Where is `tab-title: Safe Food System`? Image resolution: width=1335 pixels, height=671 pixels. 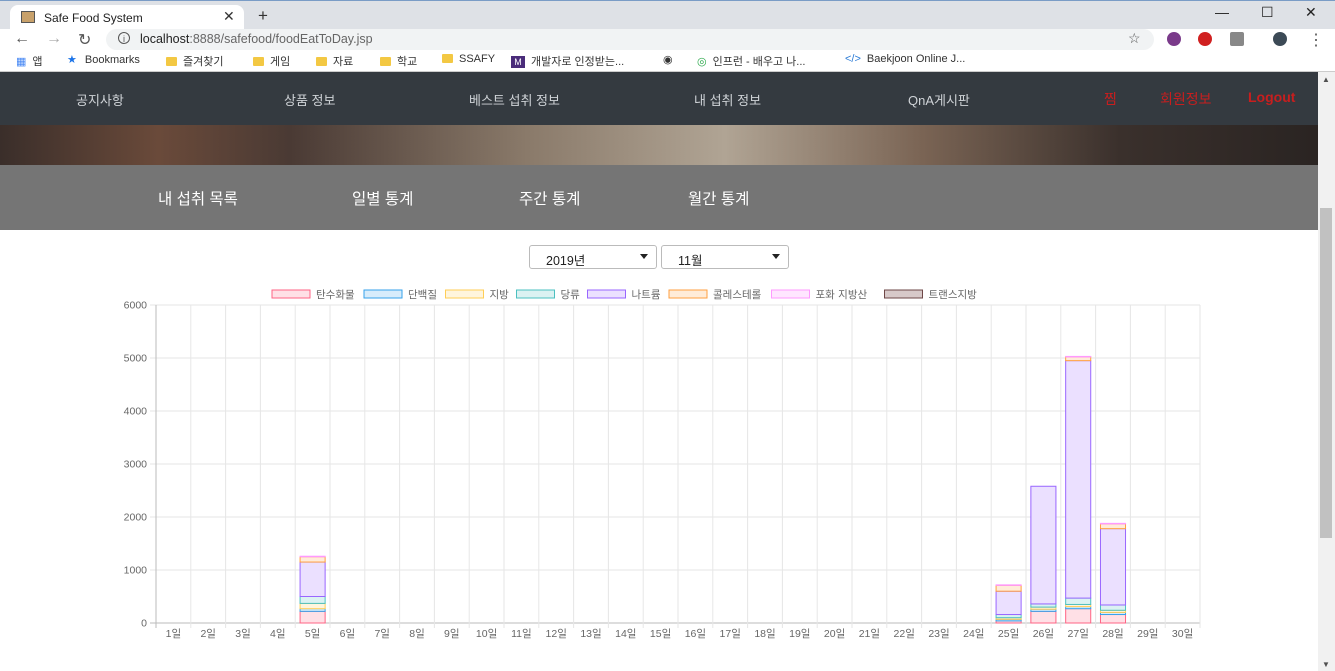 tab-title: Safe Food System is located at coordinates (93, 18).